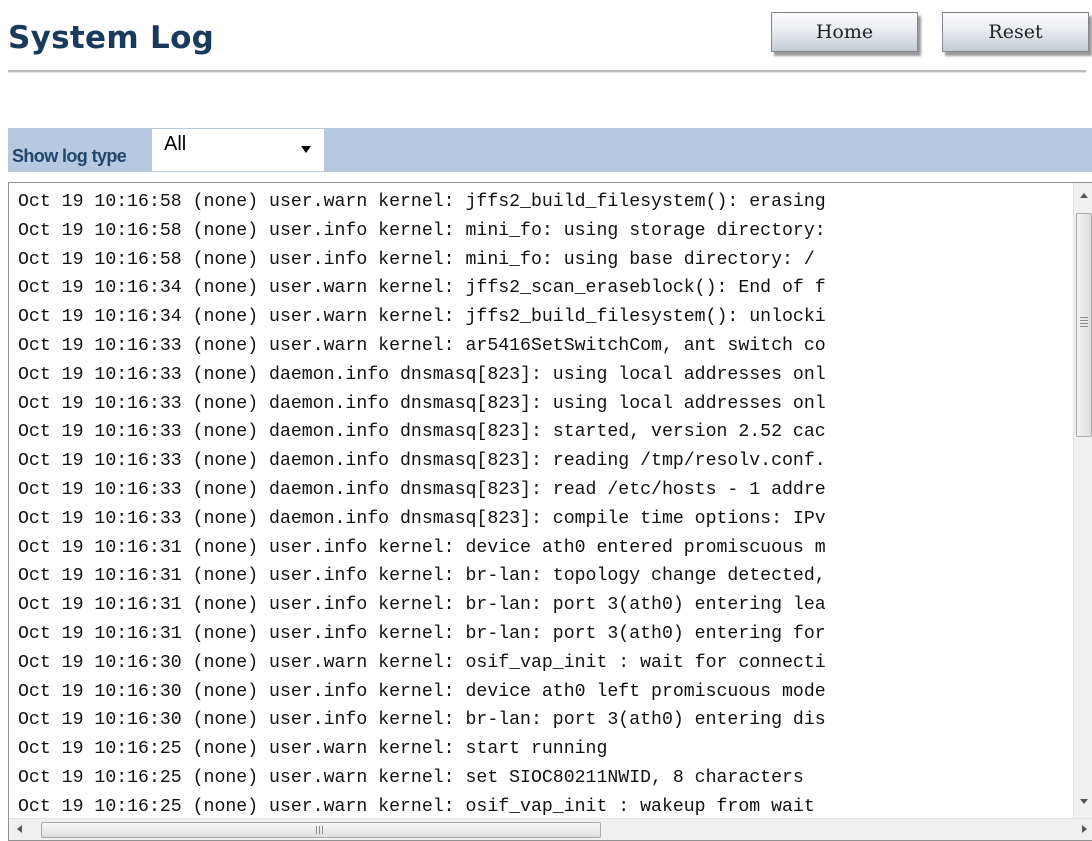 Image resolution: width=1092 pixels, height=841 pixels. What do you see at coordinates (321, 830) in the screenshot?
I see `horizontal-scroll-thumb` at bounding box center [321, 830].